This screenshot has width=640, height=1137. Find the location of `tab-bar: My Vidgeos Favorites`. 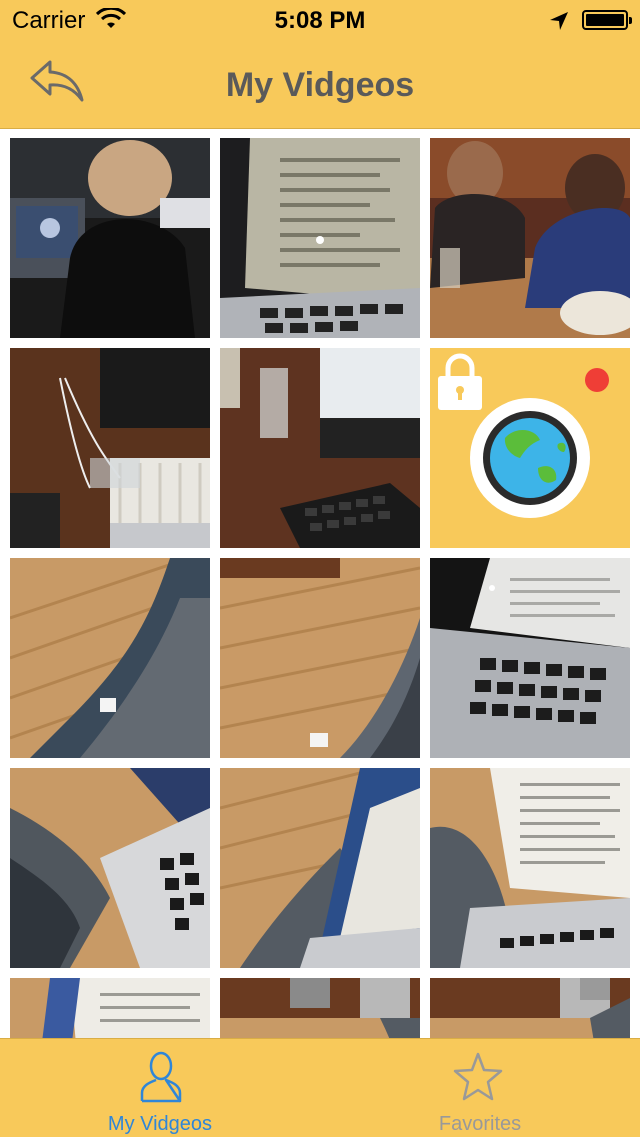

tab-bar: My Vidgeos Favorites is located at coordinates (320, 1087).